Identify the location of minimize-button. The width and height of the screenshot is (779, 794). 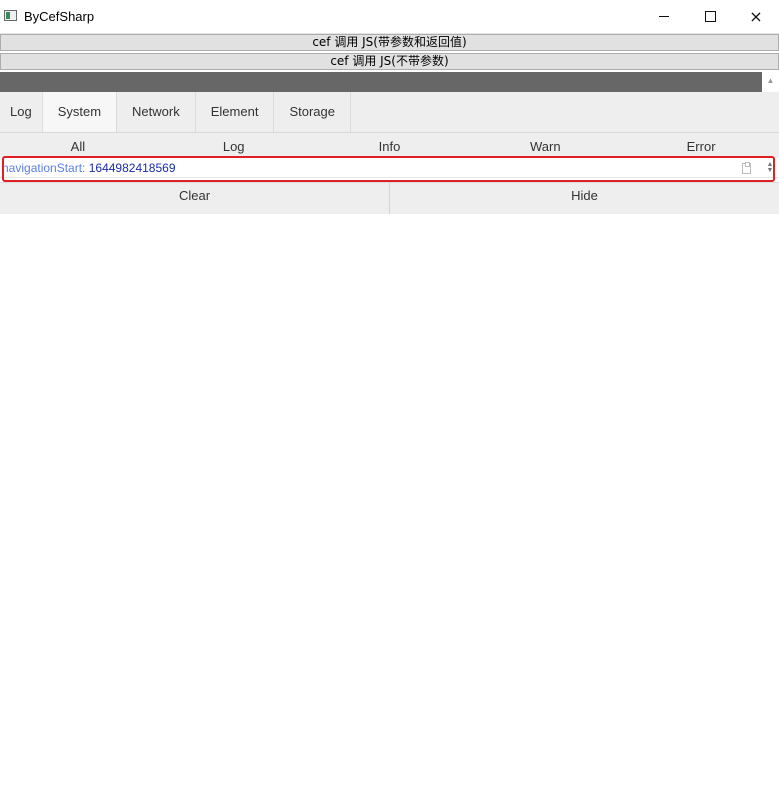
(664, 16).